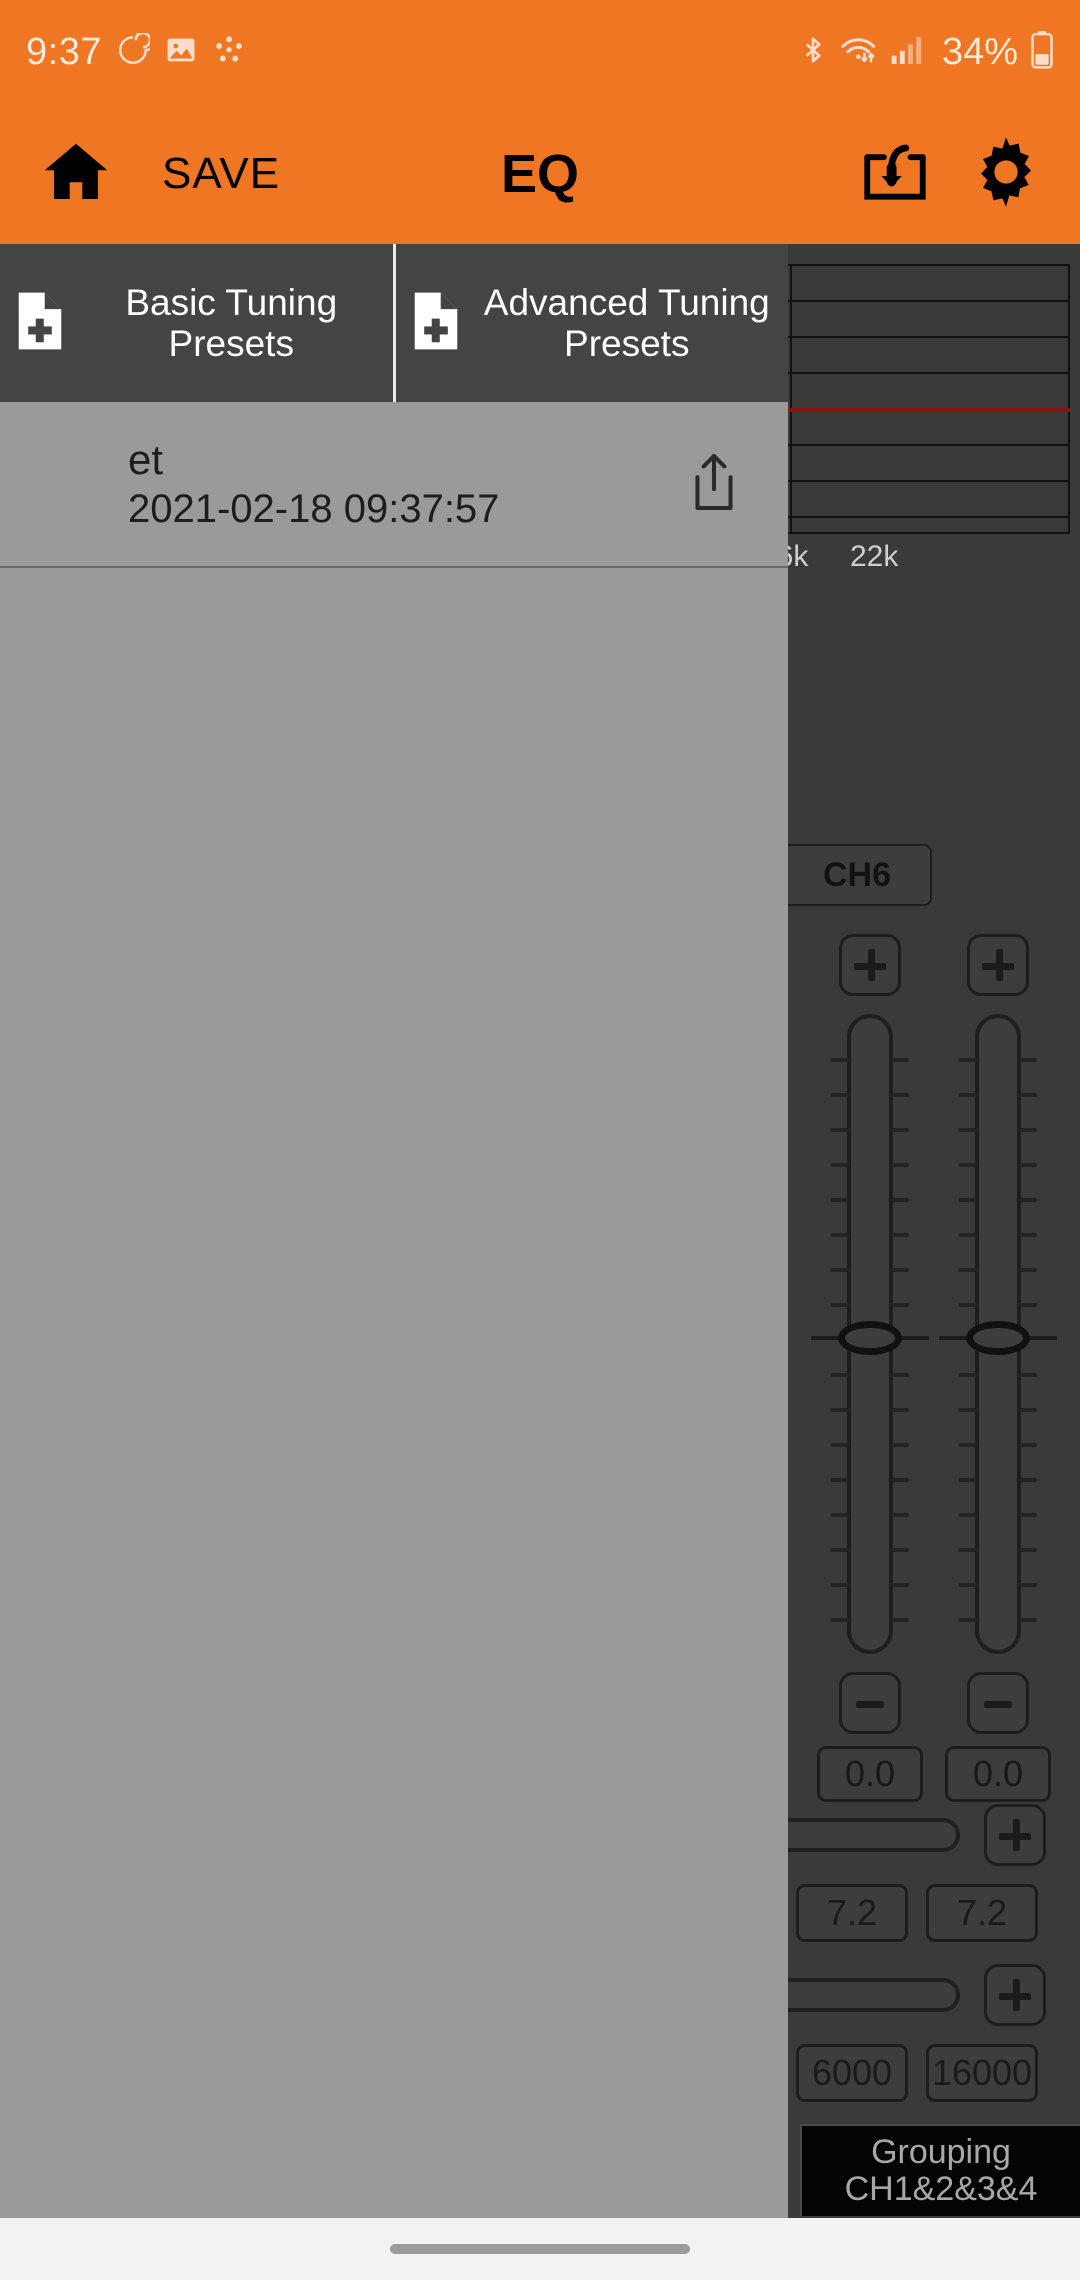 The height and width of the screenshot is (2280, 1080). I want to click on grouping-value: CH1&2&3&4, so click(941, 2189).